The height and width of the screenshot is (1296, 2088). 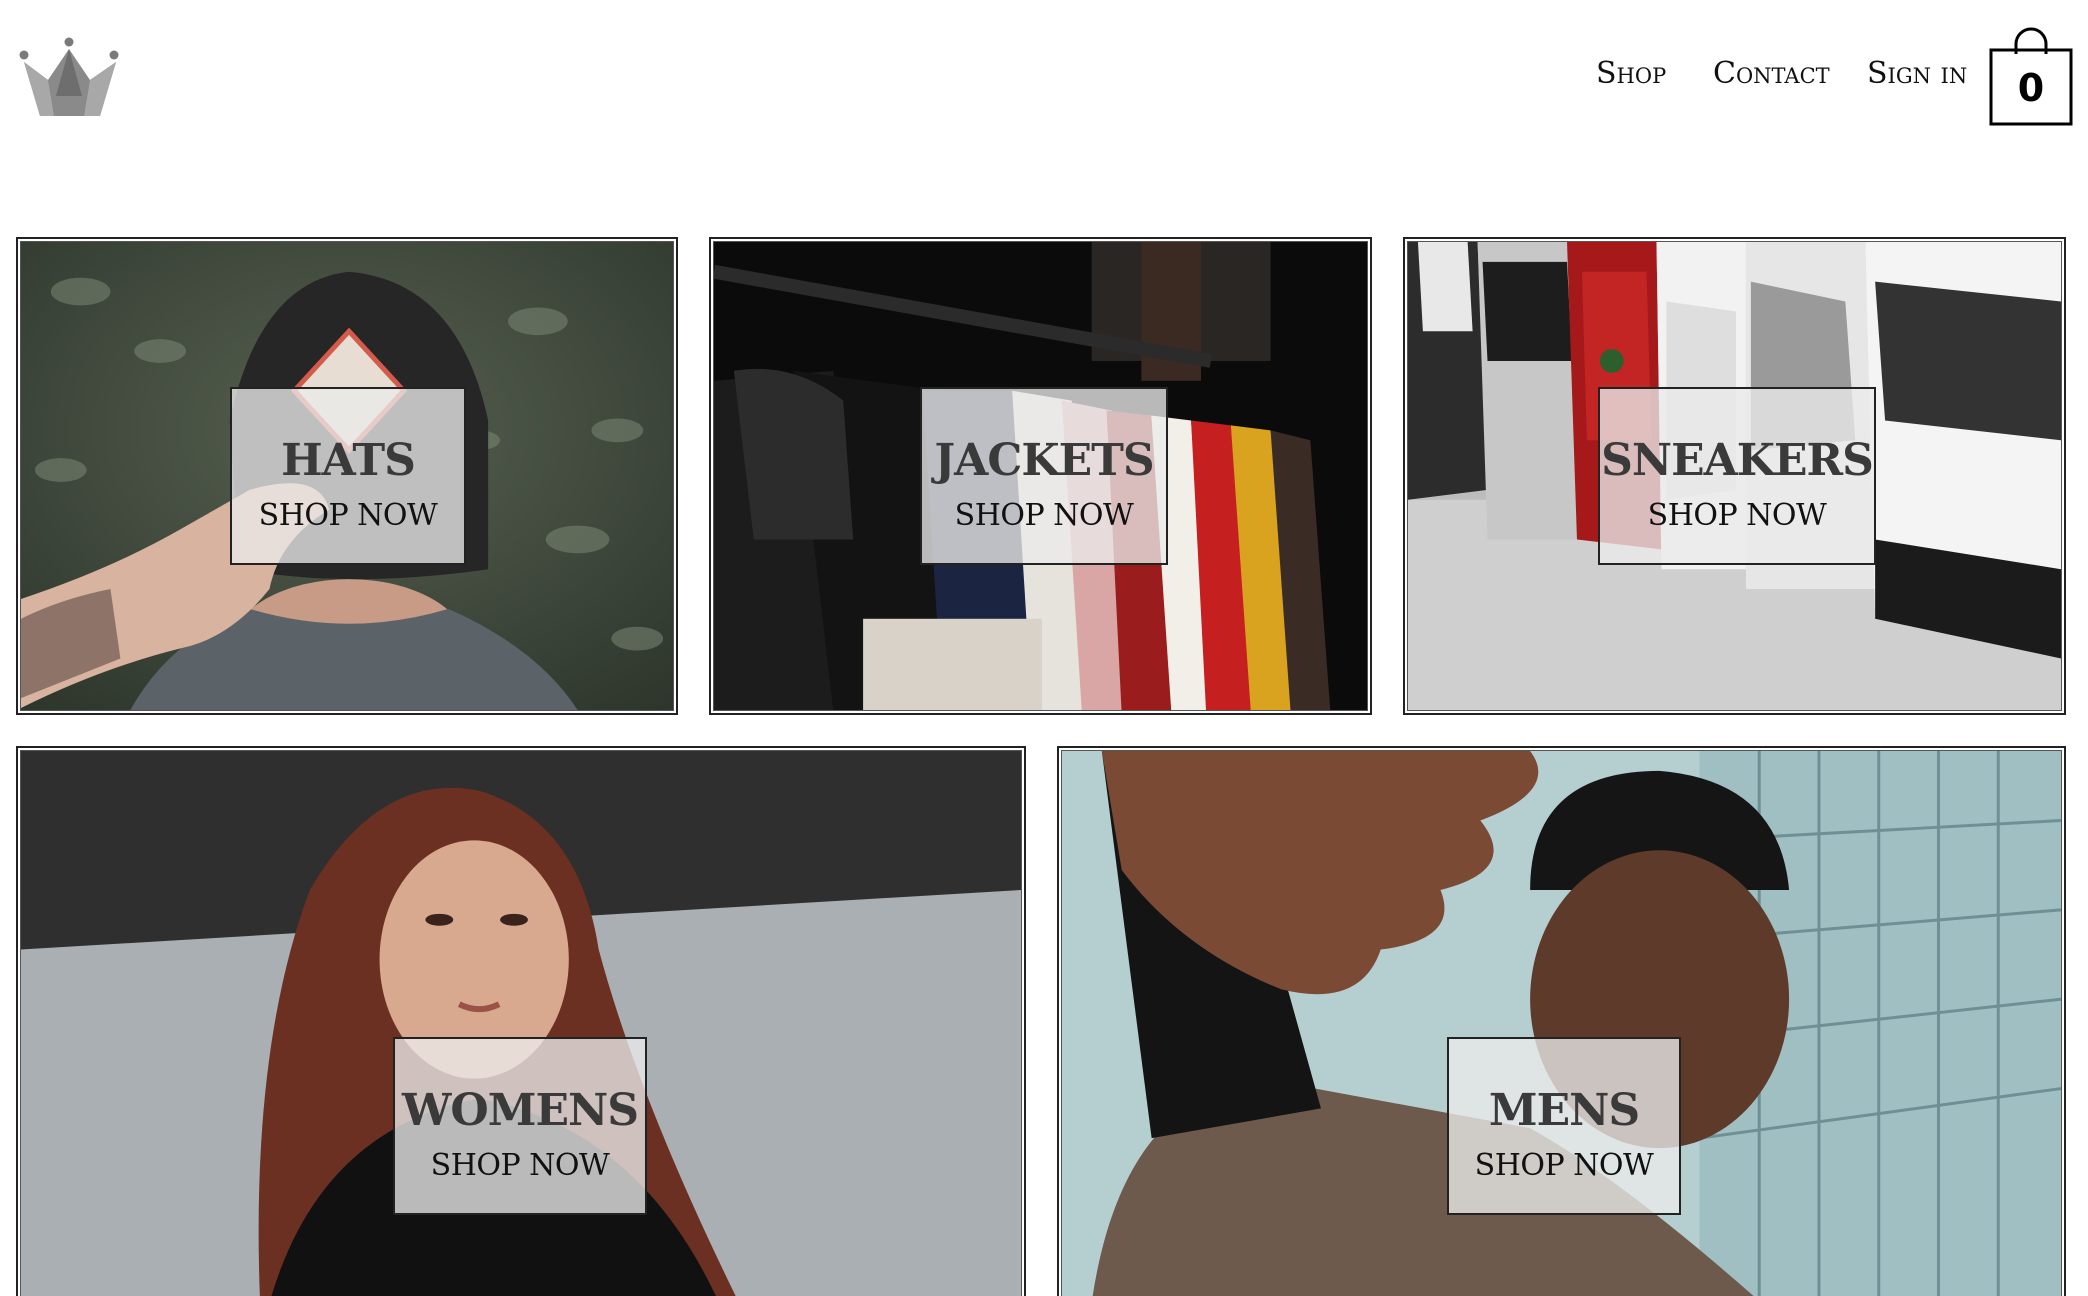 I want to click on jackets-label-box: JACKETS SHOP NOW, so click(x=1044, y=476).